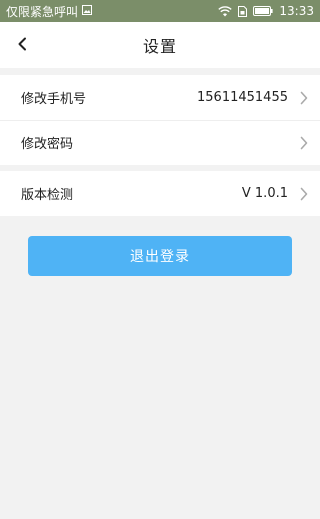 This screenshot has height=519, width=320. I want to click on logout-button: 退出登录, so click(160, 256).